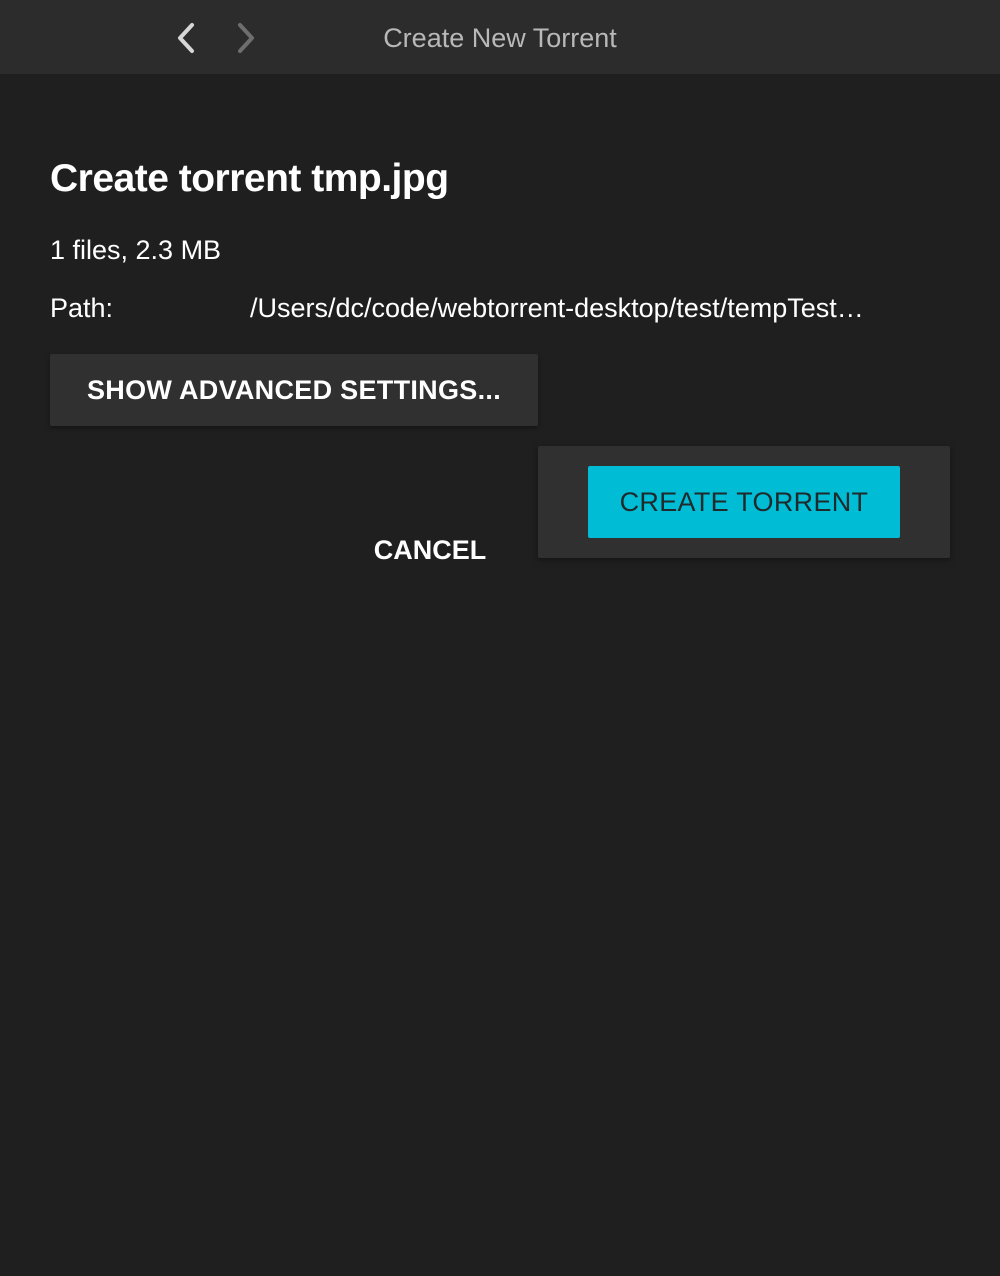 Image resolution: width=1000 pixels, height=1276 pixels. Describe the element at coordinates (249, 178) in the screenshot. I see `page-title: Create torrent tmp.jpg` at that location.